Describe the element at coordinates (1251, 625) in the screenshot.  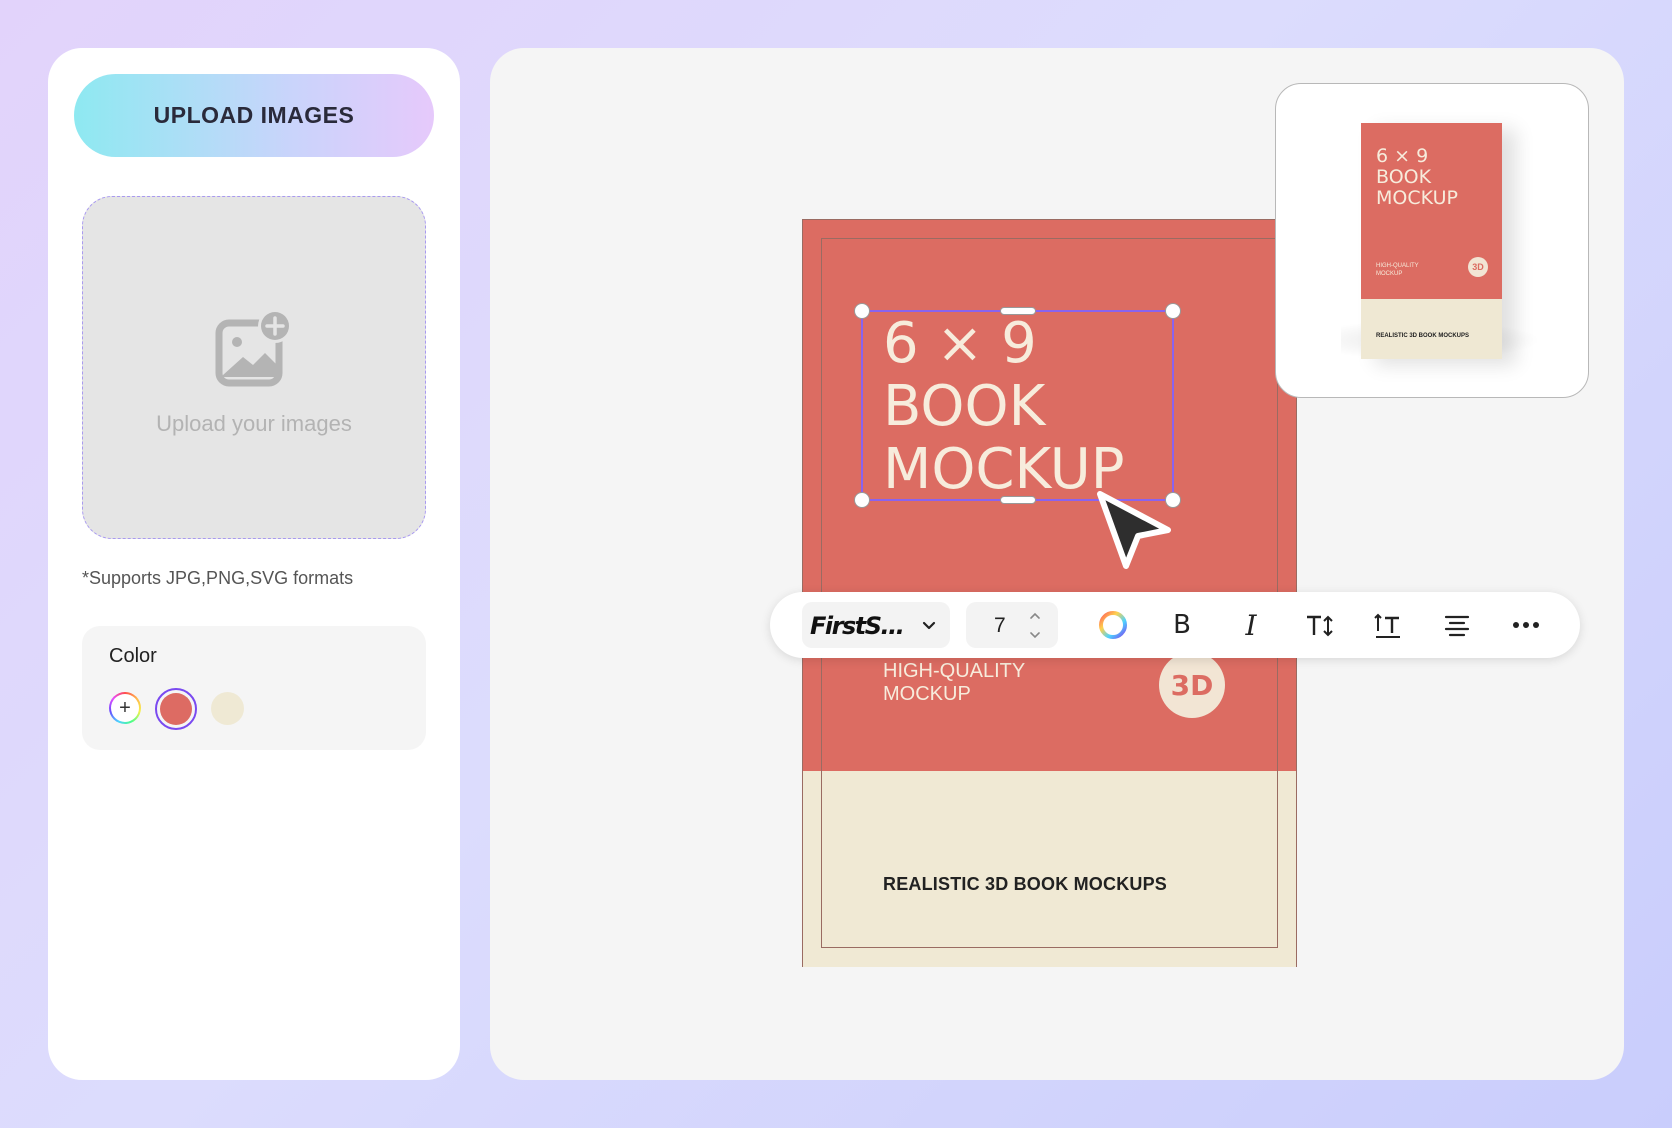
I see `italic-button: I` at that location.